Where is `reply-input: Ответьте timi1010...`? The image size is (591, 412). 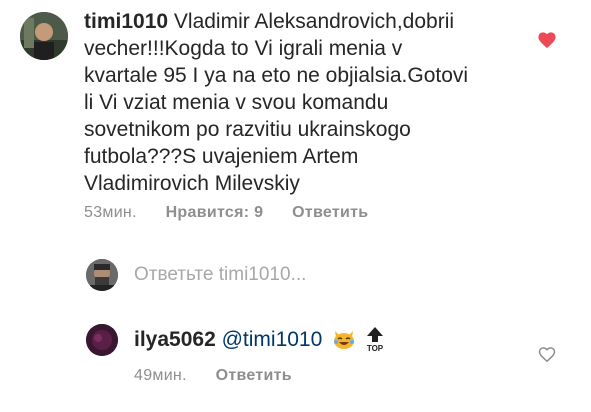 reply-input: Ответьте timi1010... is located at coordinates (220, 275).